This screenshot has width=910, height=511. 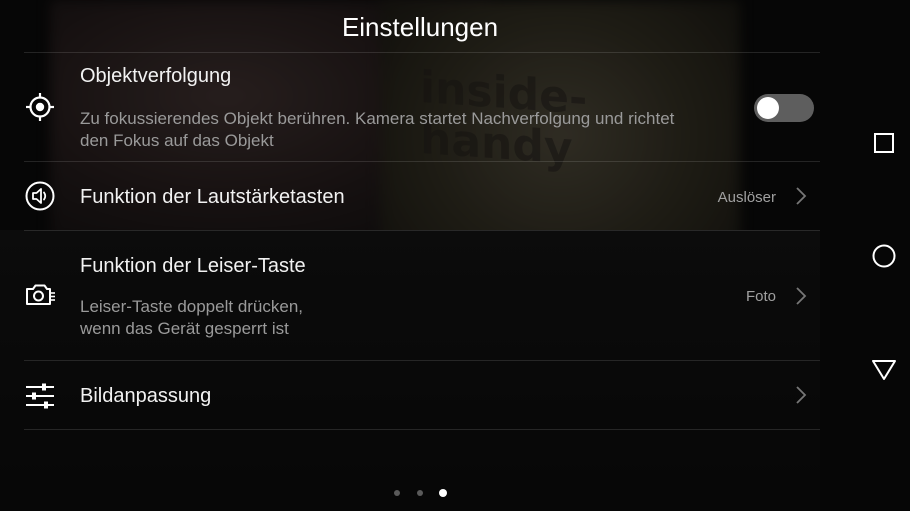 What do you see at coordinates (422, 429) in the screenshot?
I see `divider` at bounding box center [422, 429].